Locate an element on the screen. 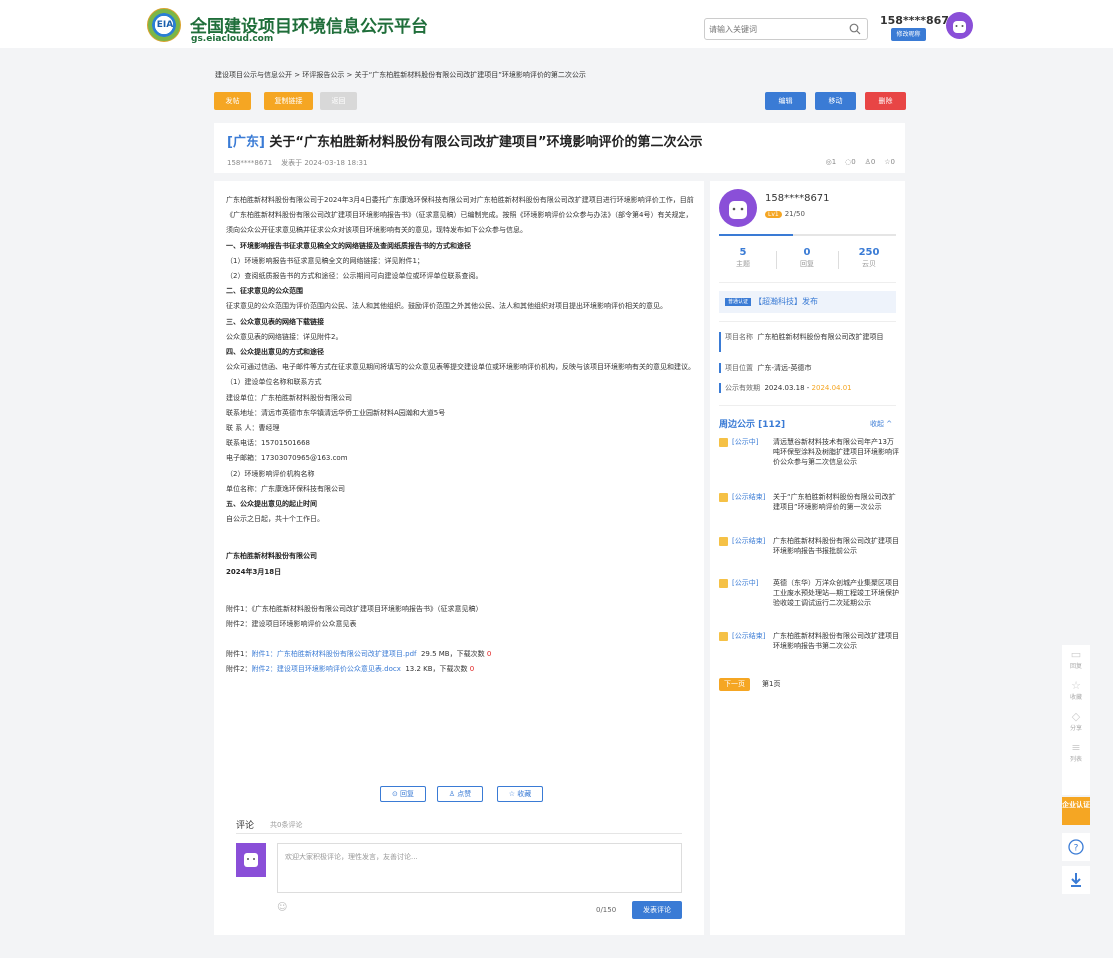  edit-nickname-button: 修改昵称 is located at coordinates (908, 34).